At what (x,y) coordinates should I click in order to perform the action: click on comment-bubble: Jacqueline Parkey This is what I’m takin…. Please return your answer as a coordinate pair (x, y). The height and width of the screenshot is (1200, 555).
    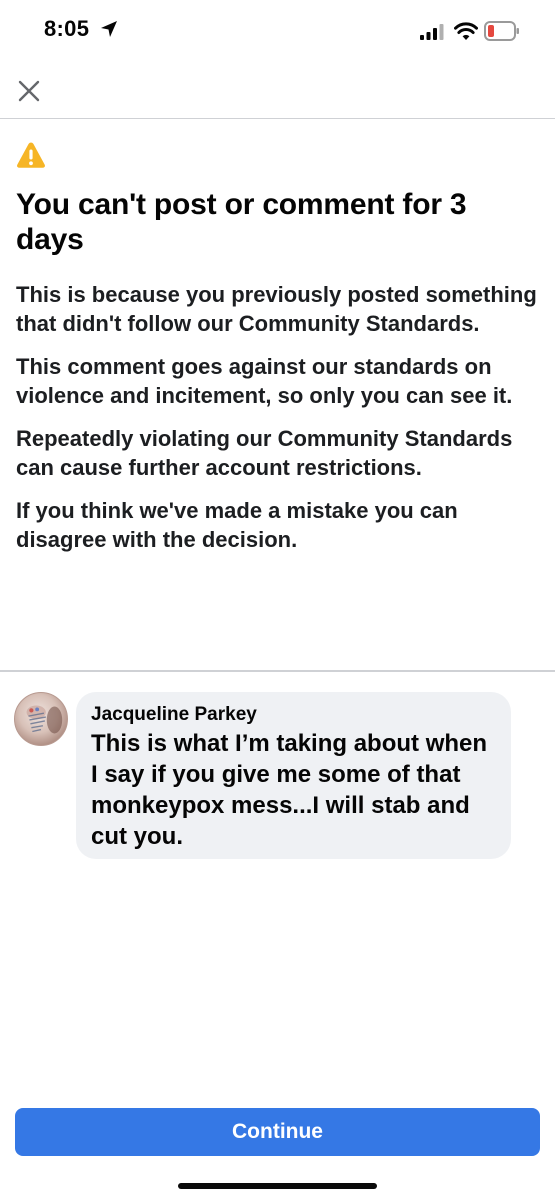
    Looking at the image, I should click on (293, 775).